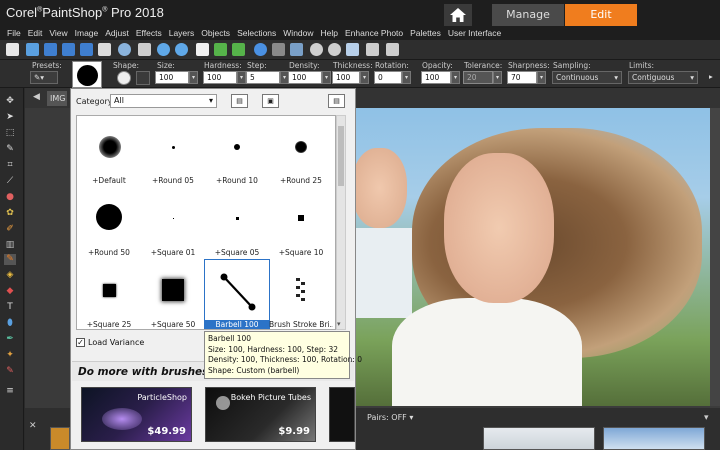 The width and height of the screenshot is (720, 450). I want to click on menu-file: File, so click(14, 33).